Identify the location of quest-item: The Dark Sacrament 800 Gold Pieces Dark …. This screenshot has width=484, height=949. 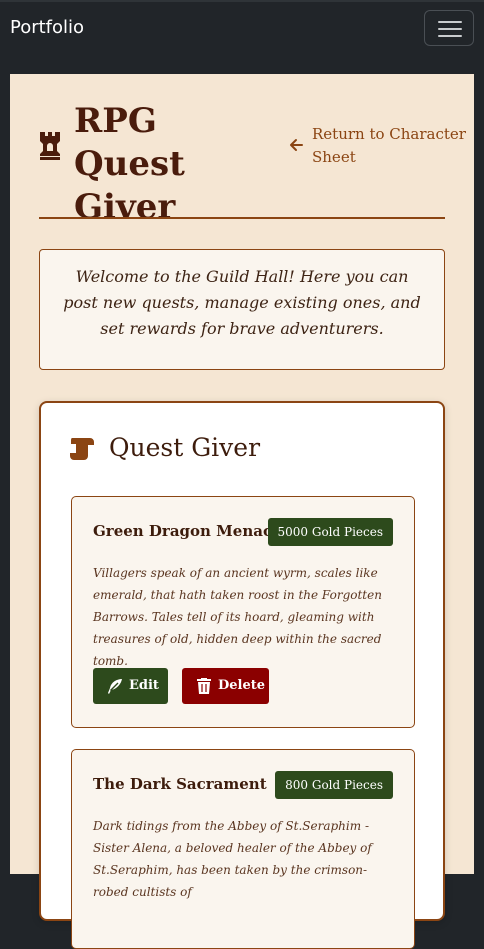
(243, 849).